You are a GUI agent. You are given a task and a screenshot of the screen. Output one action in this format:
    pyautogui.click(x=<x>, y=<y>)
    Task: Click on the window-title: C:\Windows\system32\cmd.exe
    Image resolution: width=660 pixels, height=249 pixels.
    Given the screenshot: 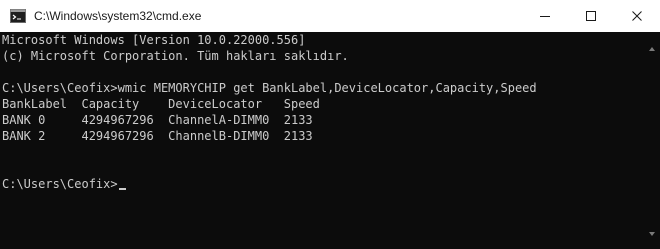 What is the action you would take?
    pyautogui.click(x=118, y=16)
    